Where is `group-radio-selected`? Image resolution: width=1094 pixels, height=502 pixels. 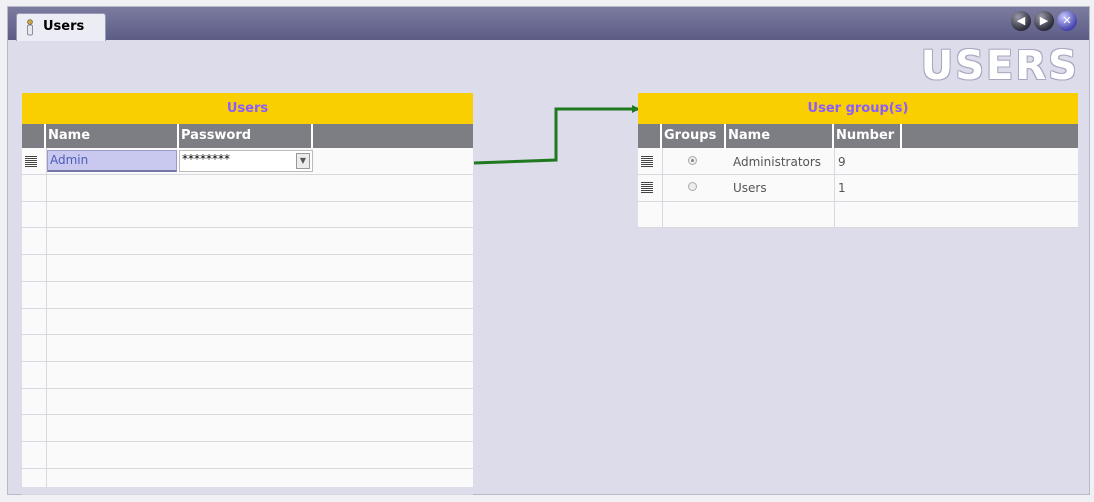
group-radio-selected is located at coordinates (692, 160).